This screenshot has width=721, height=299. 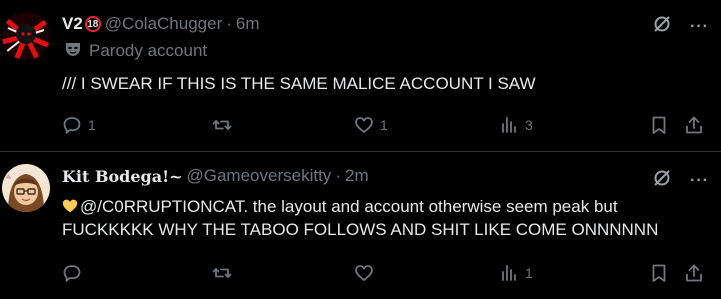 I want to click on like-button: 1, so click(x=371, y=125).